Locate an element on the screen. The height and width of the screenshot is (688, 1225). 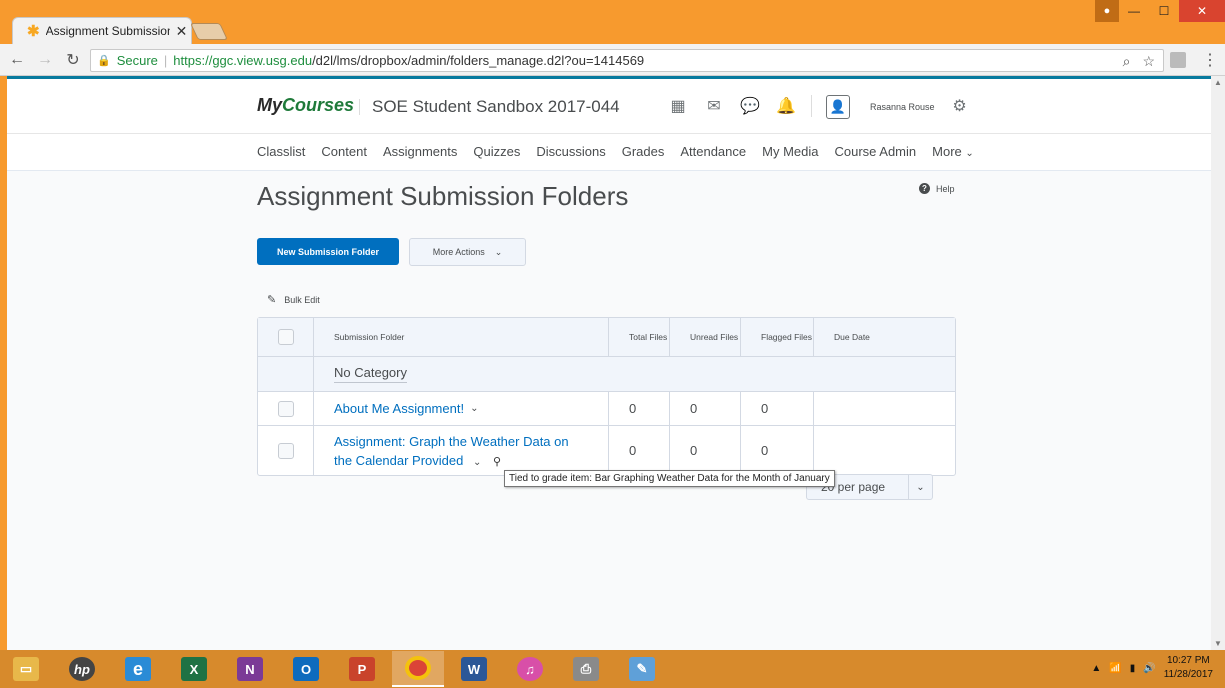
hp-icon: hp is located at coordinates (82, 669).